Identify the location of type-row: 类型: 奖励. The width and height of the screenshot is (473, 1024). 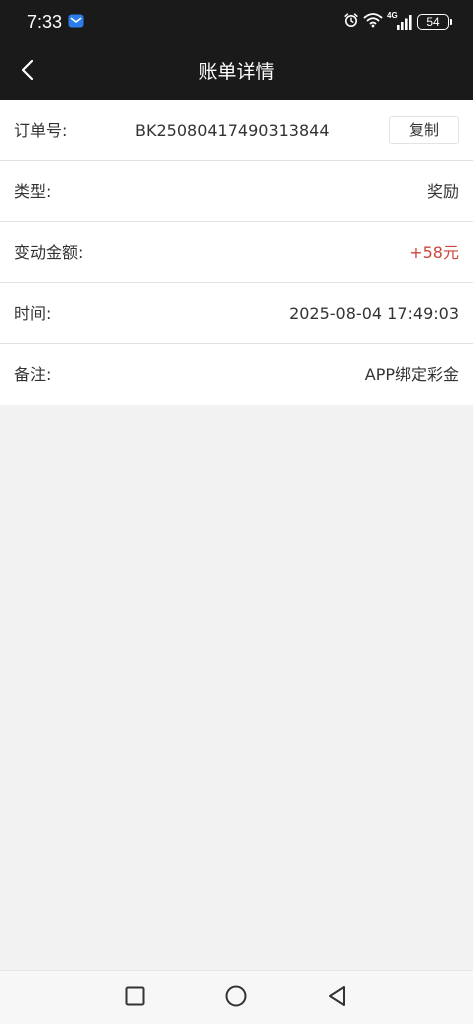
(236, 191).